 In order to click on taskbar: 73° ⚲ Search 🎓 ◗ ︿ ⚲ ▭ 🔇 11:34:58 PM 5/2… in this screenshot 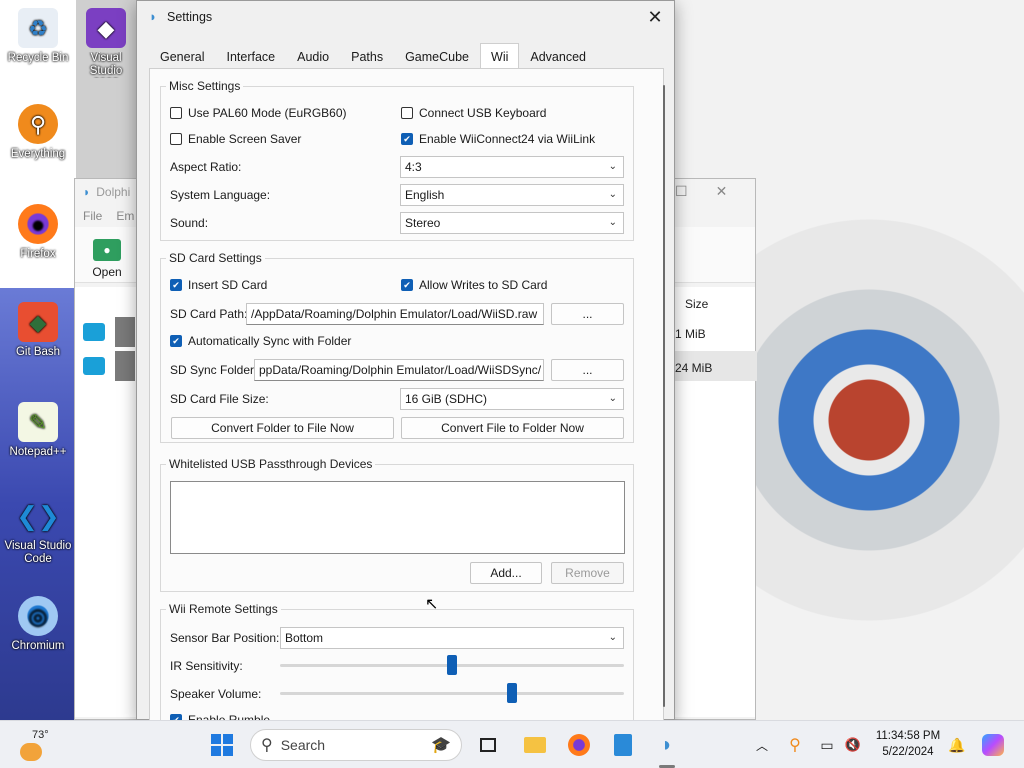, I will do `click(512, 744)`.